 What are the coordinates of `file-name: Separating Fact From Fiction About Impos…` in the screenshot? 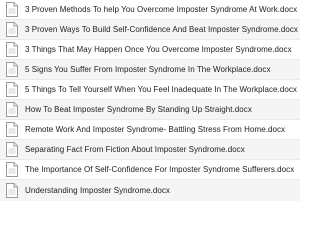 It's located at (135, 149).